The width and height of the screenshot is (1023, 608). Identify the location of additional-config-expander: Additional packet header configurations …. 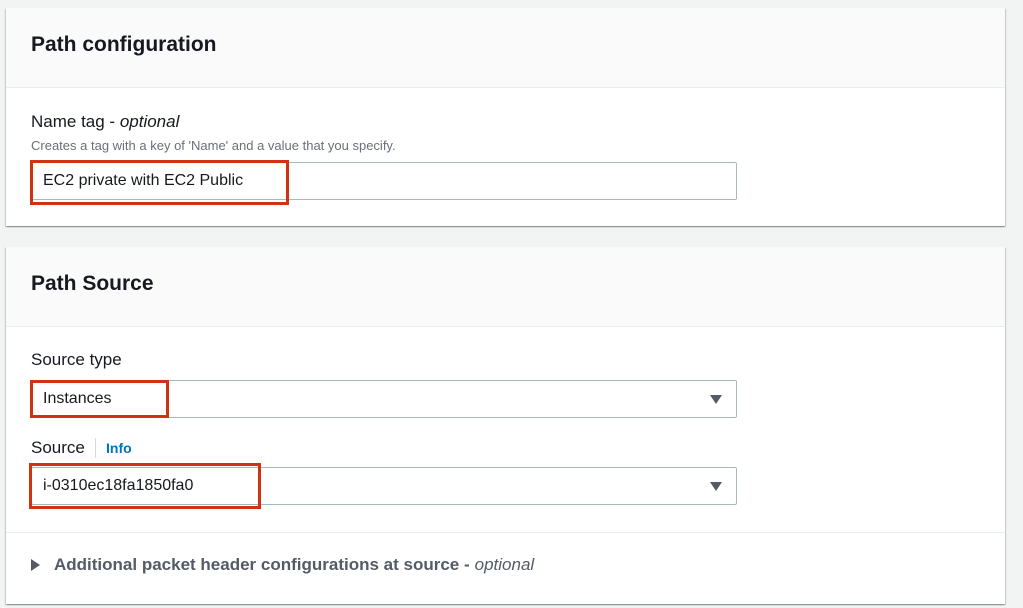
(282, 565).